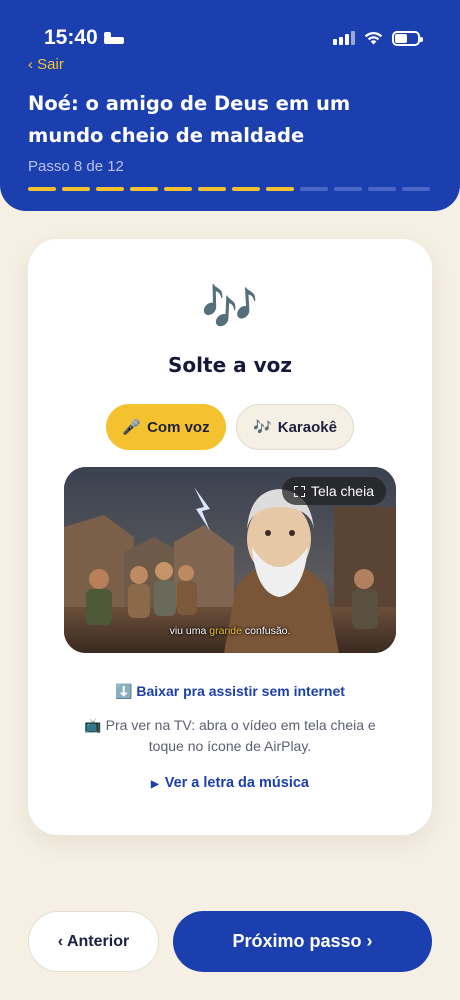 The height and width of the screenshot is (1000, 460). I want to click on download-arrow-icon: ⬇️, so click(124, 691).